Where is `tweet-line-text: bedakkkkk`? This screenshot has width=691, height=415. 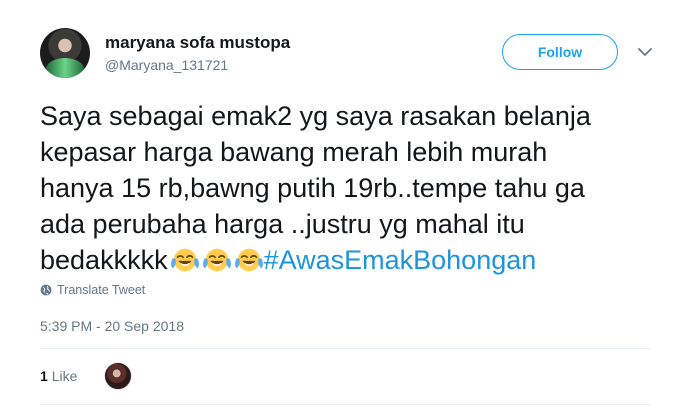 tweet-line-text: bedakkkkk is located at coordinates (104, 260).